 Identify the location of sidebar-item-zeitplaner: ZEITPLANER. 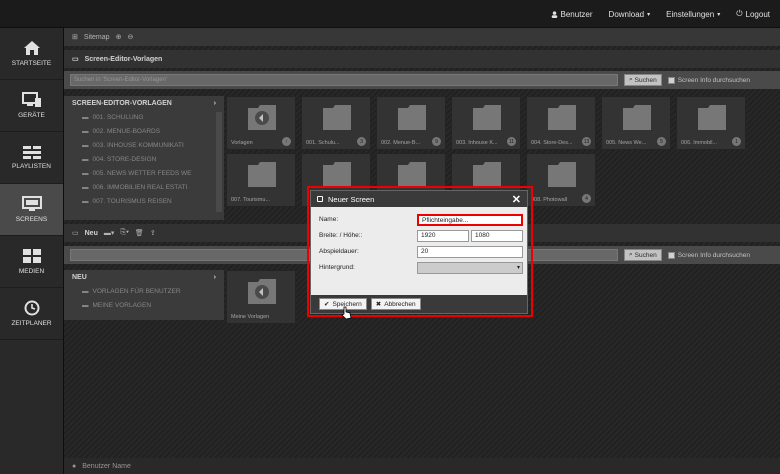
(31, 314).